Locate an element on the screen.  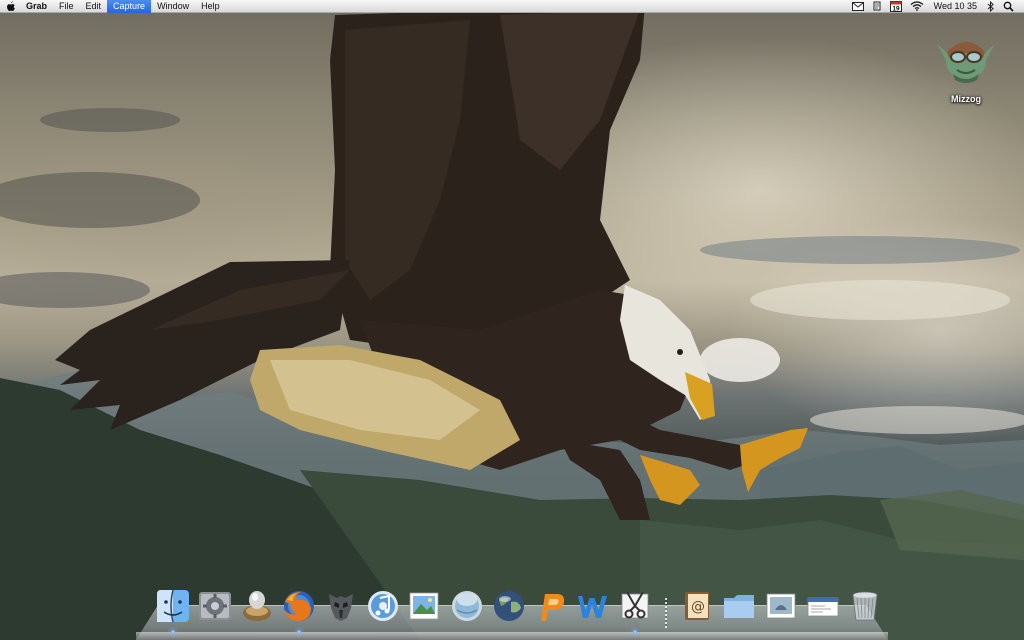
time-machine-icon is located at coordinates (467, 606).